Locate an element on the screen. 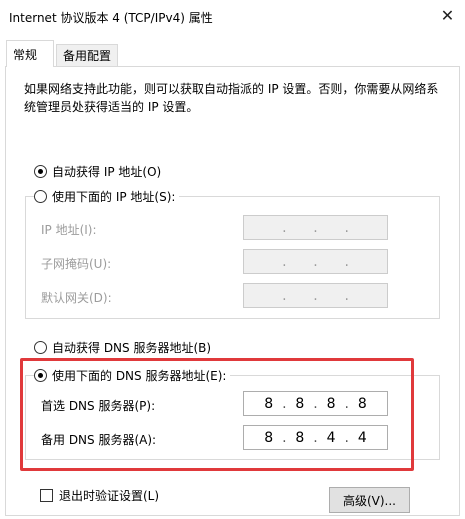 The width and height of the screenshot is (465, 519). validate-label: 退出时验证设置(L) is located at coordinates (109, 496).